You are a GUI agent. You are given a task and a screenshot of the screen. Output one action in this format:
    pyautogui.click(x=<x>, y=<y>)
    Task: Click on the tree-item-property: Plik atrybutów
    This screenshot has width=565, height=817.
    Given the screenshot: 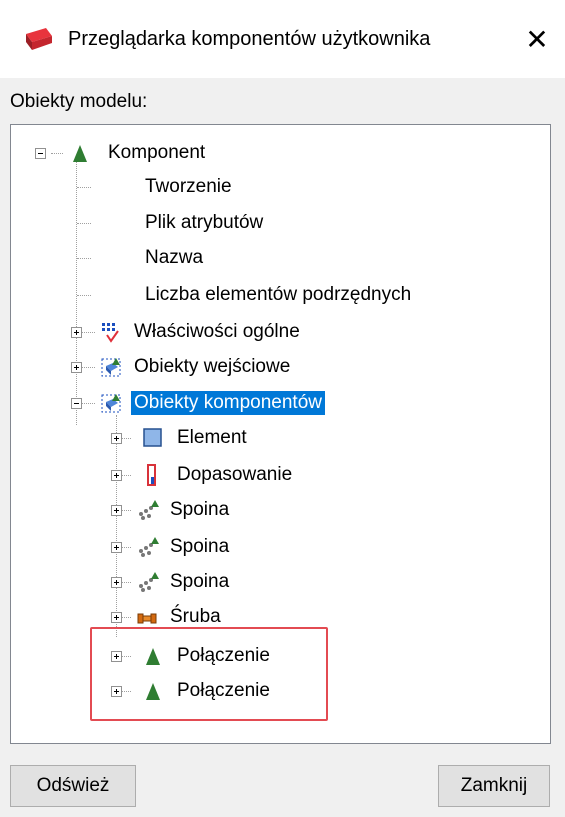 What is the action you would take?
    pyautogui.click(x=204, y=223)
    